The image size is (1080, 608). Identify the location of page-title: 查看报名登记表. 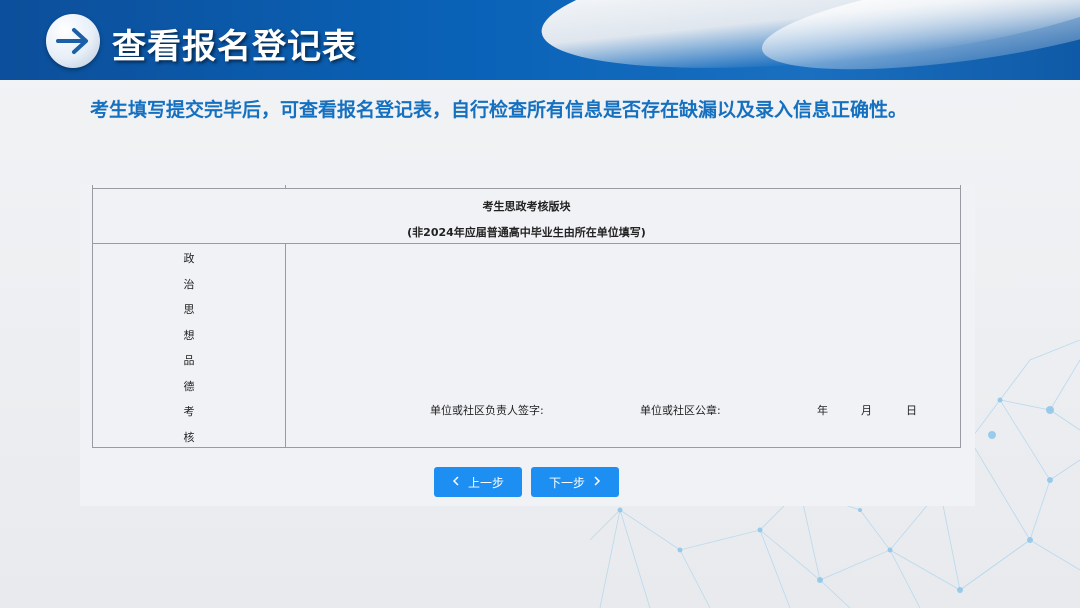
(234, 47).